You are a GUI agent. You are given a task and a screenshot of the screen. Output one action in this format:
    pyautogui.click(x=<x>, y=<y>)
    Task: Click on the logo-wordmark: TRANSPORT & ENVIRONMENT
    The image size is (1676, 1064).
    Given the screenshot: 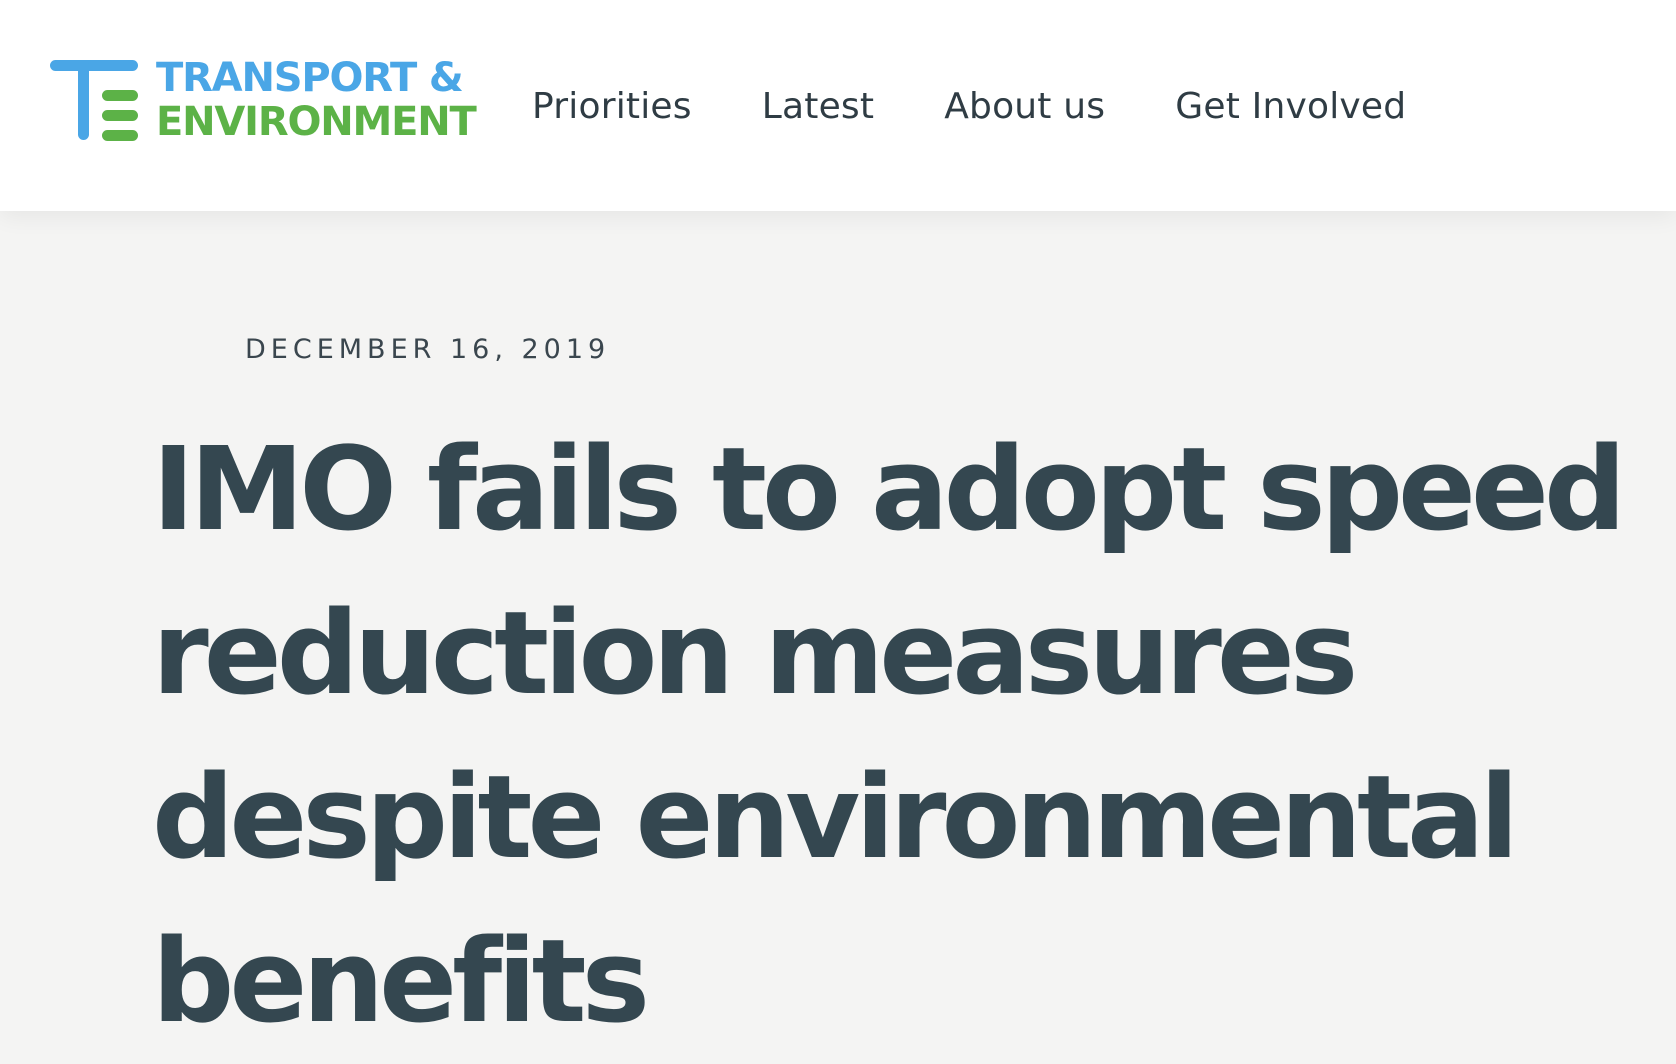 What is the action you would take?
    pyautogui.click(x=316, y=100)
    